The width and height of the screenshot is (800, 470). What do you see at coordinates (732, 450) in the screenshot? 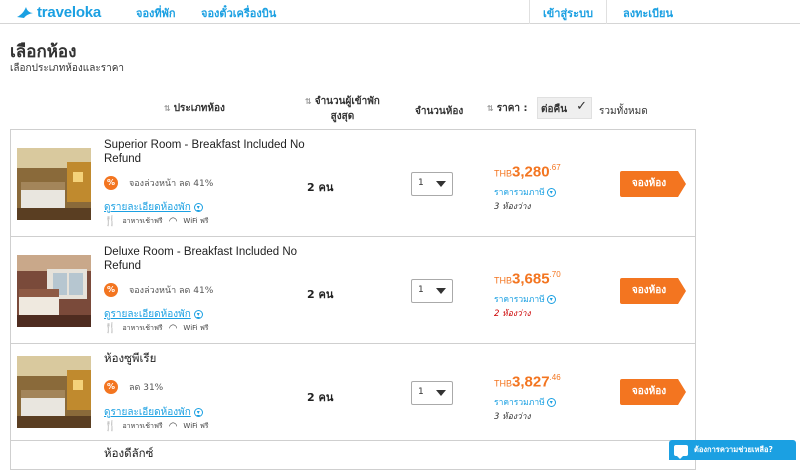
I see `help-chat-button: ต้องการความช่วยเหลือ?` at bounding box center [732, 450].